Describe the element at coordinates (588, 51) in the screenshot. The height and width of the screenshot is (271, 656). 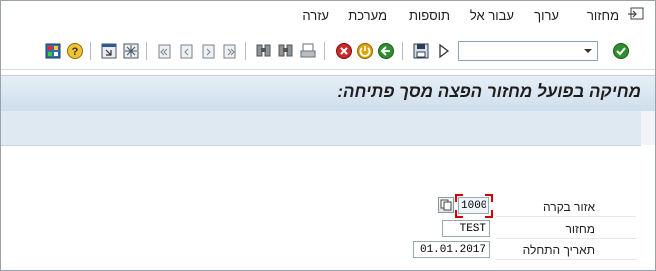
I see `command-dropdown-icon` at that location.